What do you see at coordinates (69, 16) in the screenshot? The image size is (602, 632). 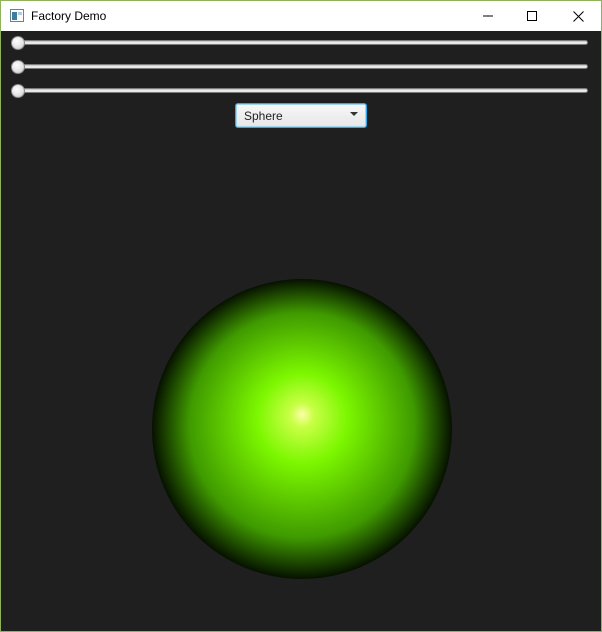 I see `window-title: Factory Demo` at bounding box center [69, 16].